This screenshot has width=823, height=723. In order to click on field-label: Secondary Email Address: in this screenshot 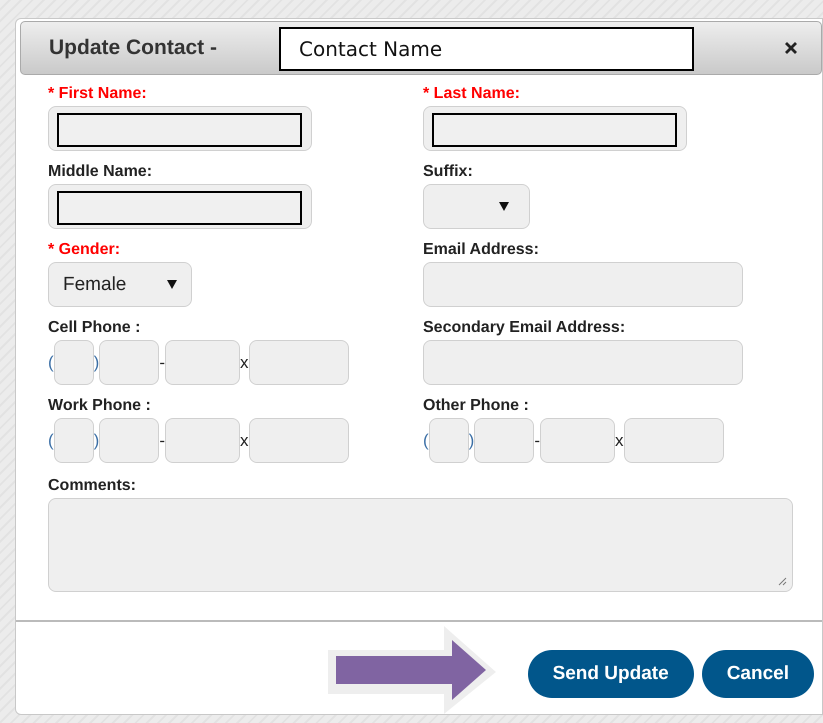, I will do `click(524, 328)`.